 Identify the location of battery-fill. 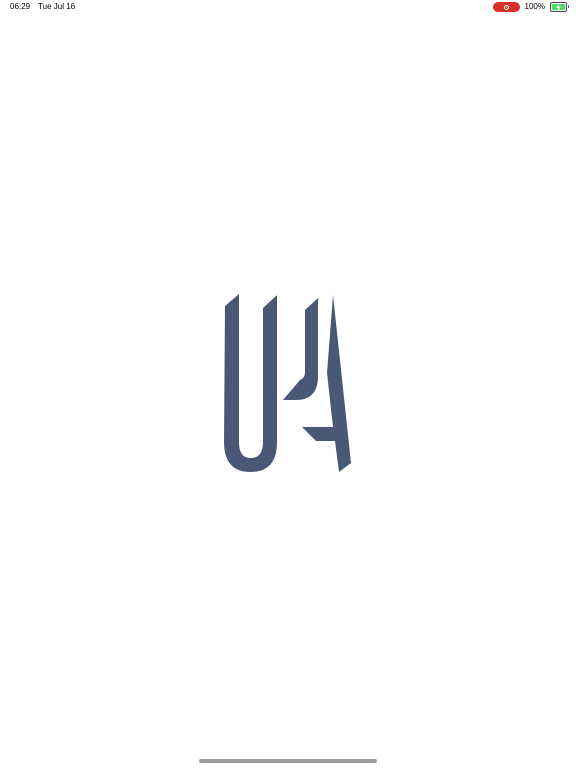
(558, 7).